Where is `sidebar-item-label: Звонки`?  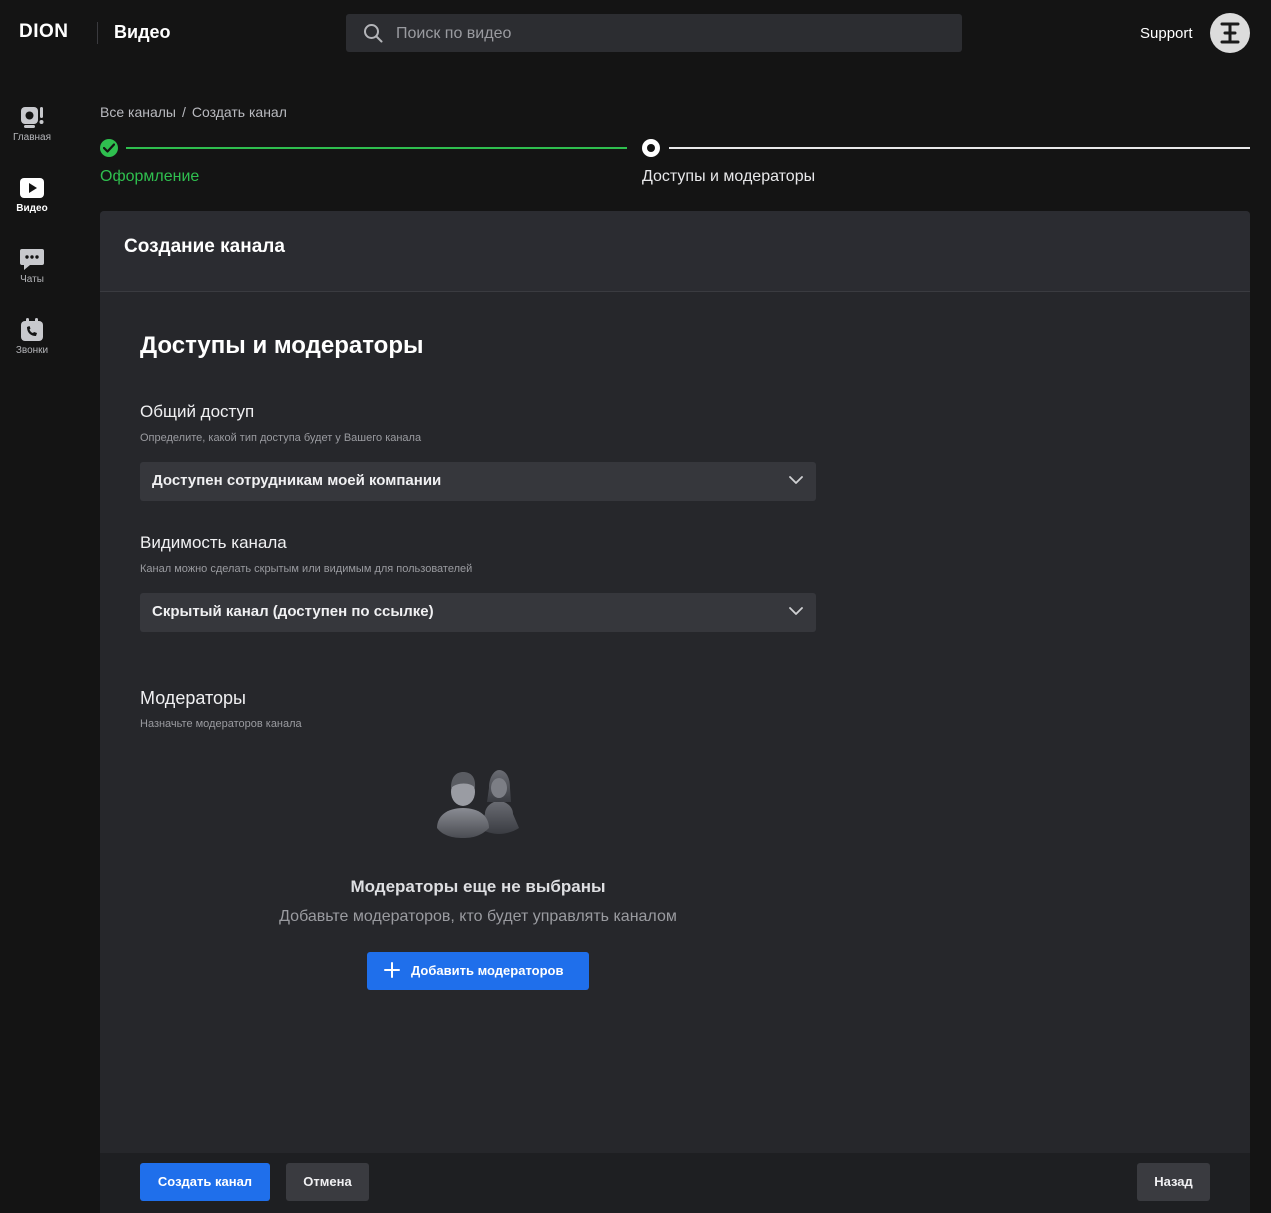 sidebar-item-label: Звонки is located at coordinates (32, 350).